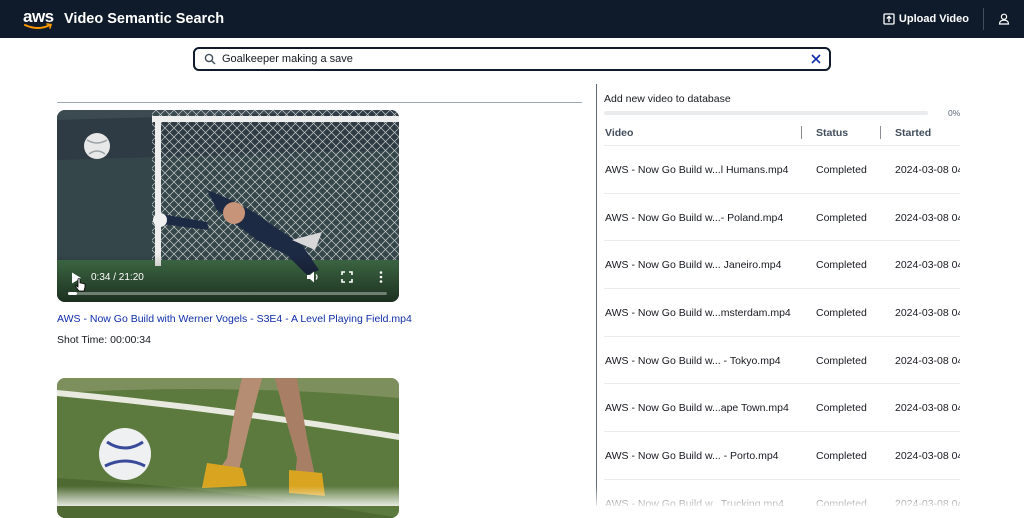  What do you see at coordinates (667, 99) in the screenshot?
I see `upload-panel-title: Add new video to database` at bounding box center [667, 99].